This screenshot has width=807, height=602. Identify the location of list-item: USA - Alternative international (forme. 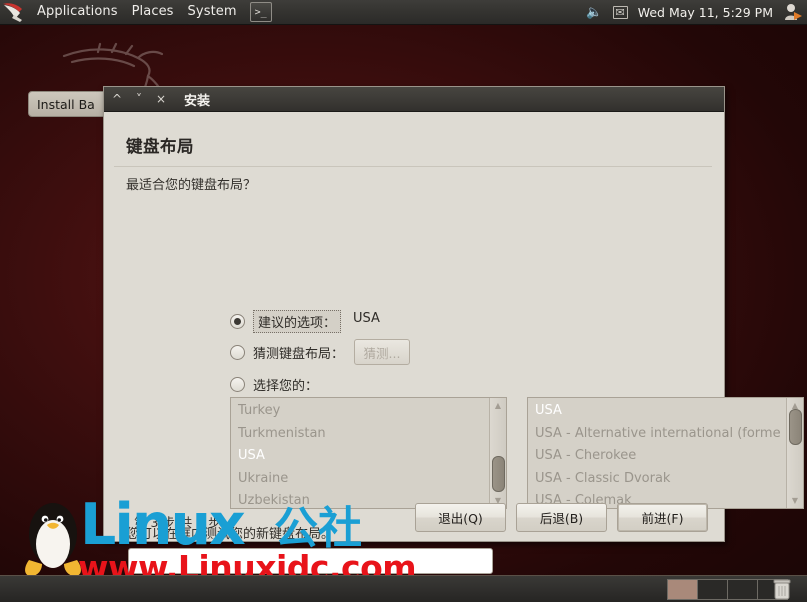
(659, 434).